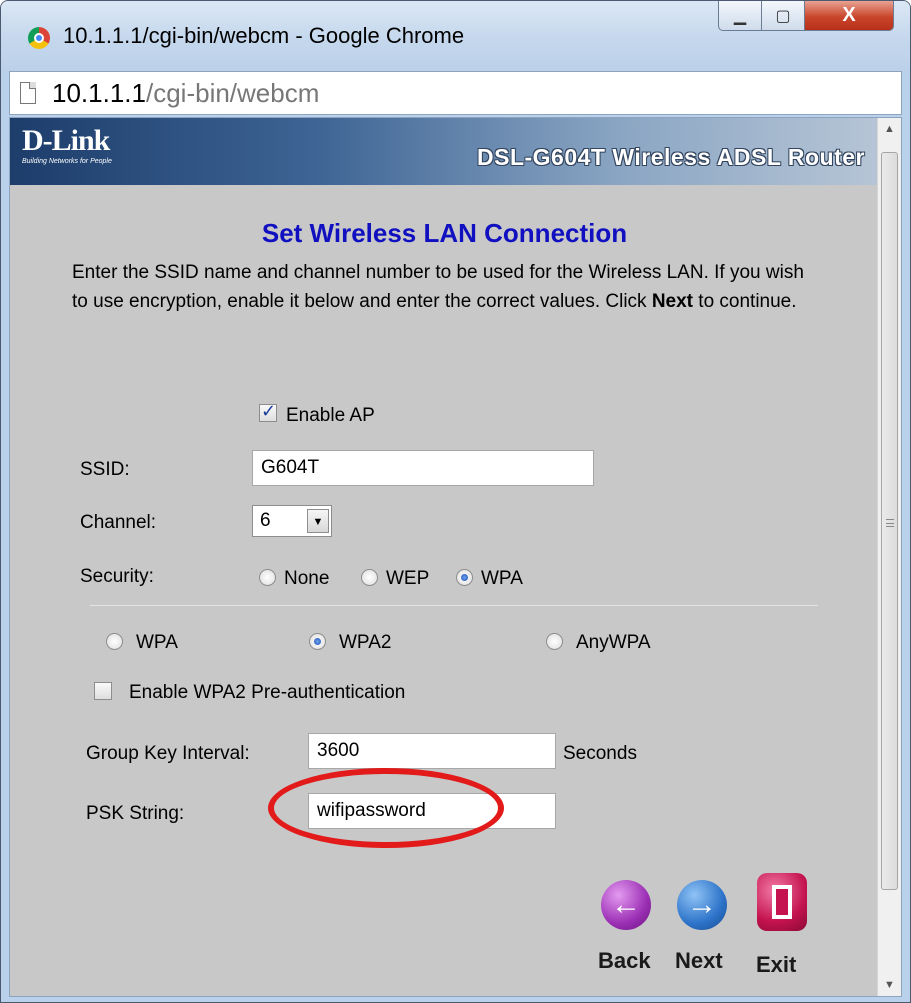 The image size is (911, 1003). Describe the element at coordinates (776, 965) in the screenshot. I see `exit-label: Exit` at that location.